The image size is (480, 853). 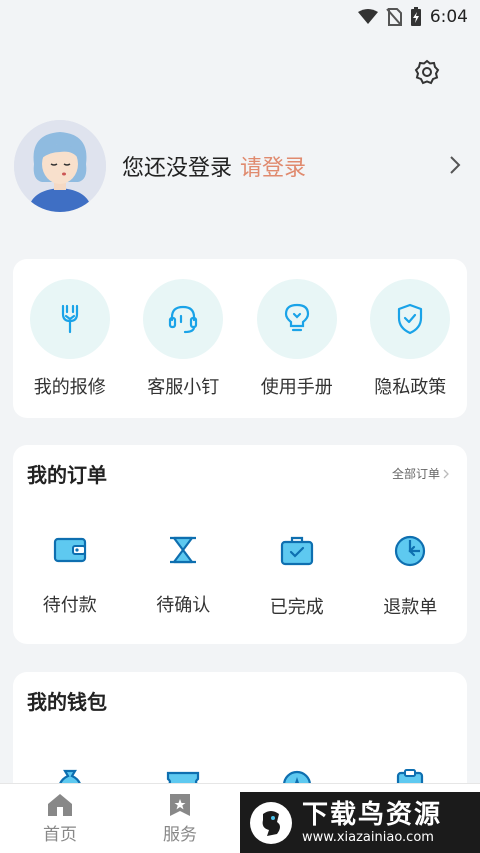 What do you see at coordinates (69, 387) in the screenshot?
I see `quick-item-label: 我的报修` at bounding box center [69, 387].